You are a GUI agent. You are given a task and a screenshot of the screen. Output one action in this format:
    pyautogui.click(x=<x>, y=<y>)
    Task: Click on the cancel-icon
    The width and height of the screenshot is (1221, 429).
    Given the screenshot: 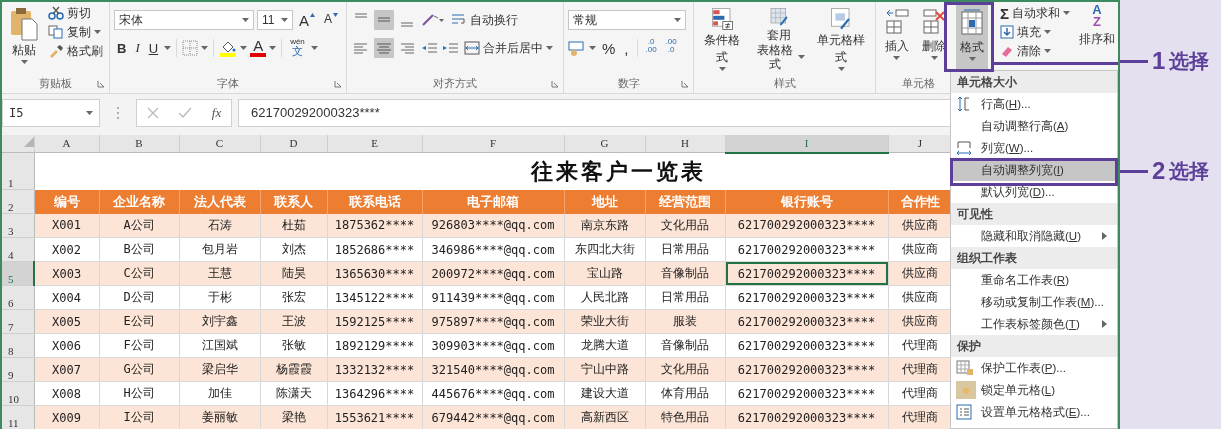 What is the action you would take?
    pyautogui.click(x=152, y=112)
    